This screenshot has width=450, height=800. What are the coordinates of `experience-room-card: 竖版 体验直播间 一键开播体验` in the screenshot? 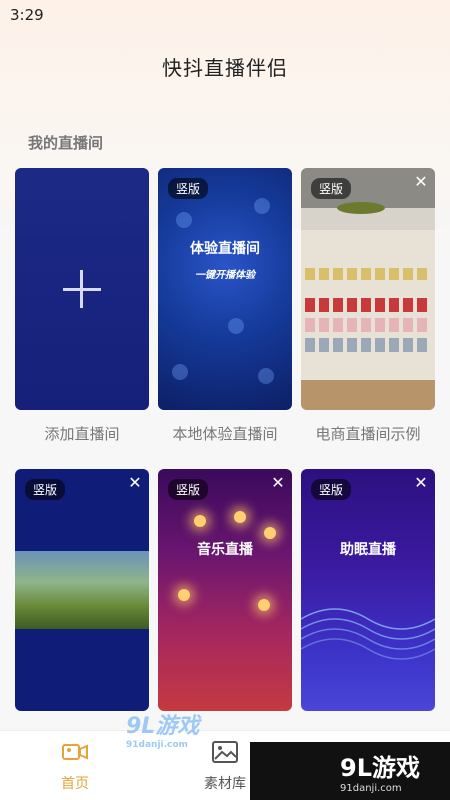 It's located at (225, 289).